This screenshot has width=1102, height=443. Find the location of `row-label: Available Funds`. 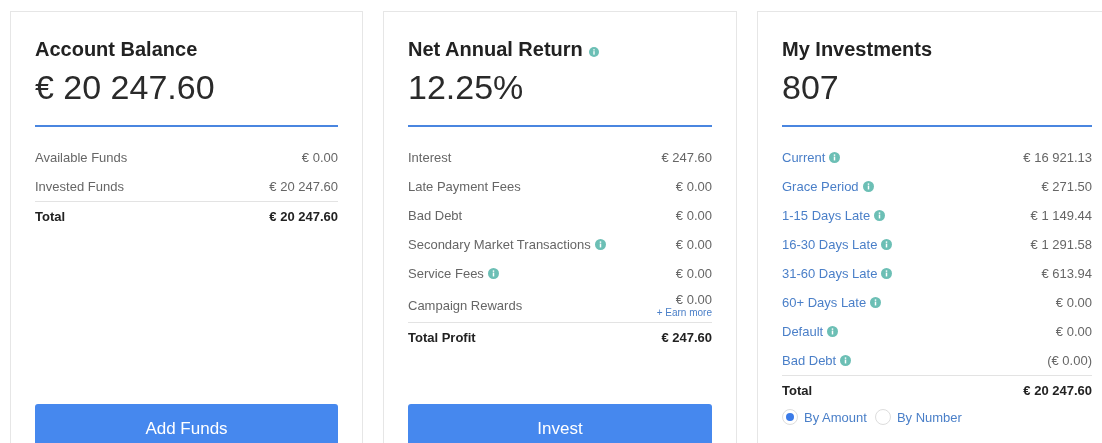

row-label: Available Funds is located at coordinates (81, 157).